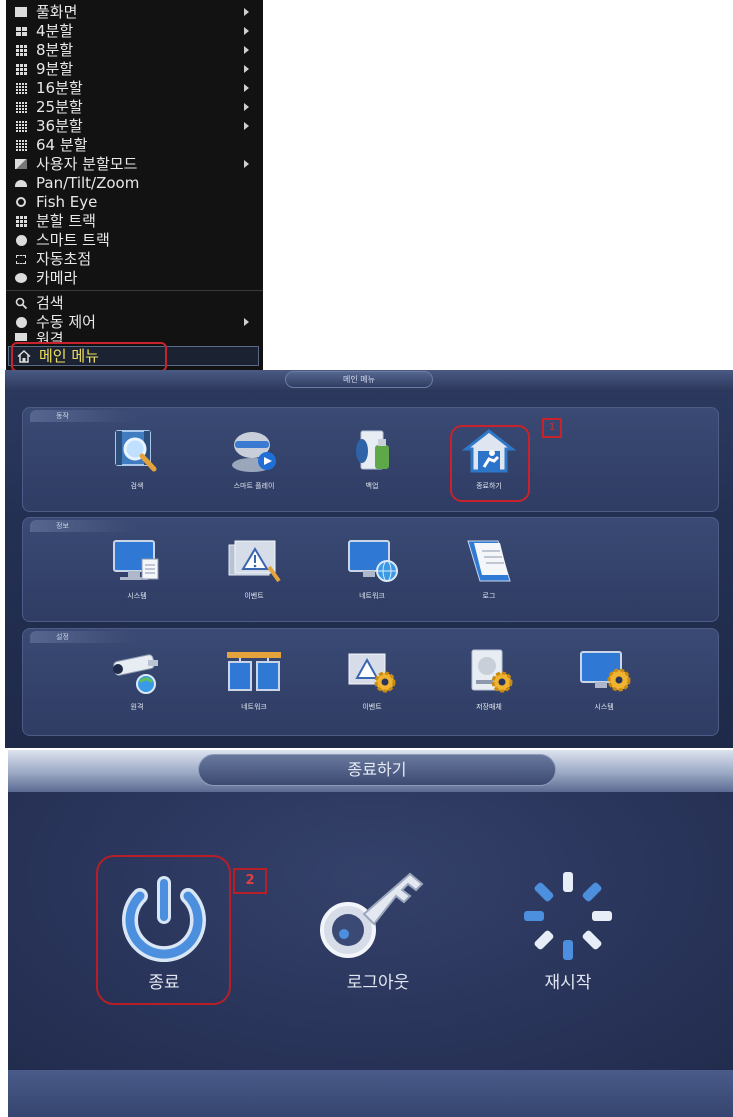 Image resolution: width=733 pixels, height=1117 pixels. Describe the element at coordinates (21, 126) in the screenshot. I see `grid-36-icon` at that location.